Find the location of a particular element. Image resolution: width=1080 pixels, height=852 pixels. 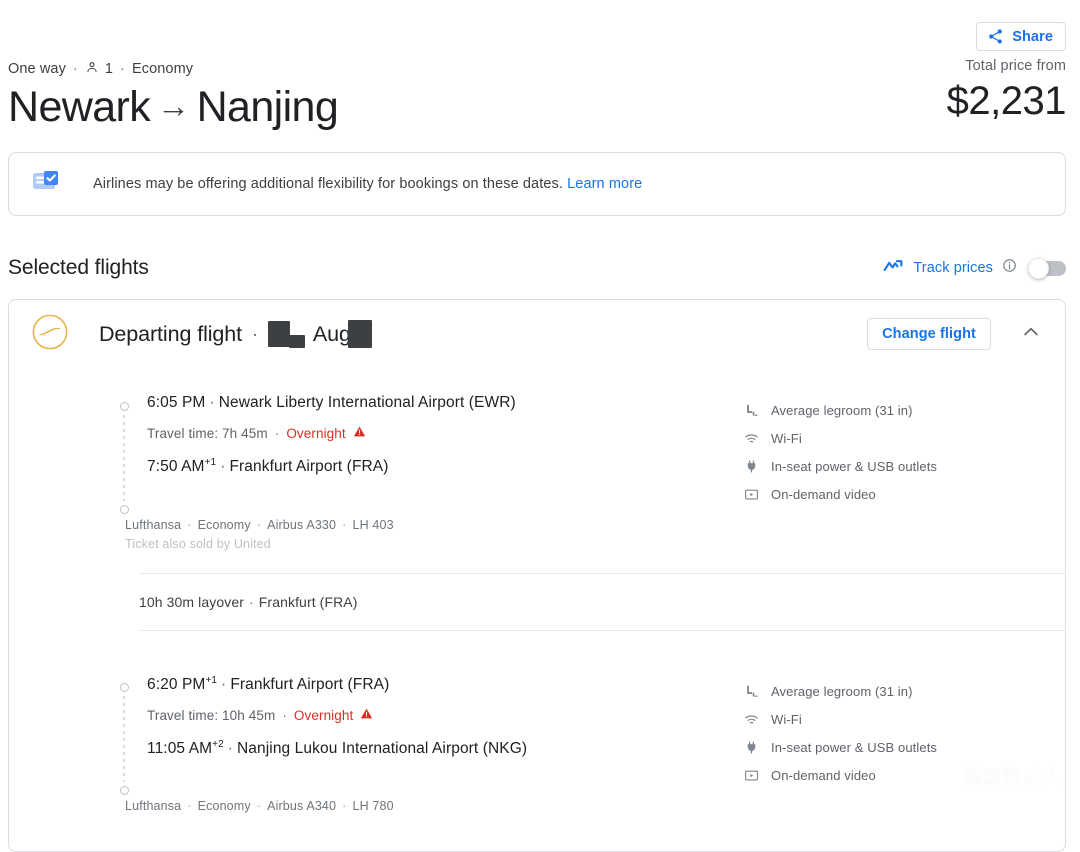

track-prices-label: Track prices is located at coordinates (953, 268).